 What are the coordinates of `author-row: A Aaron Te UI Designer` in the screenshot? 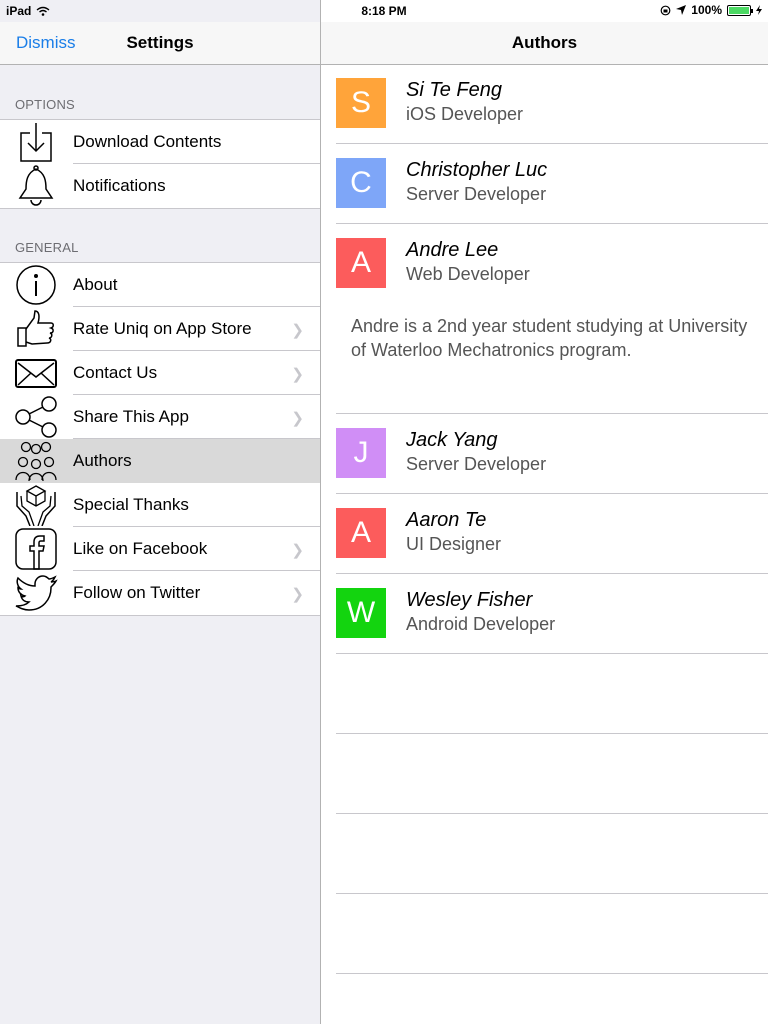 It's located at (552, 534).